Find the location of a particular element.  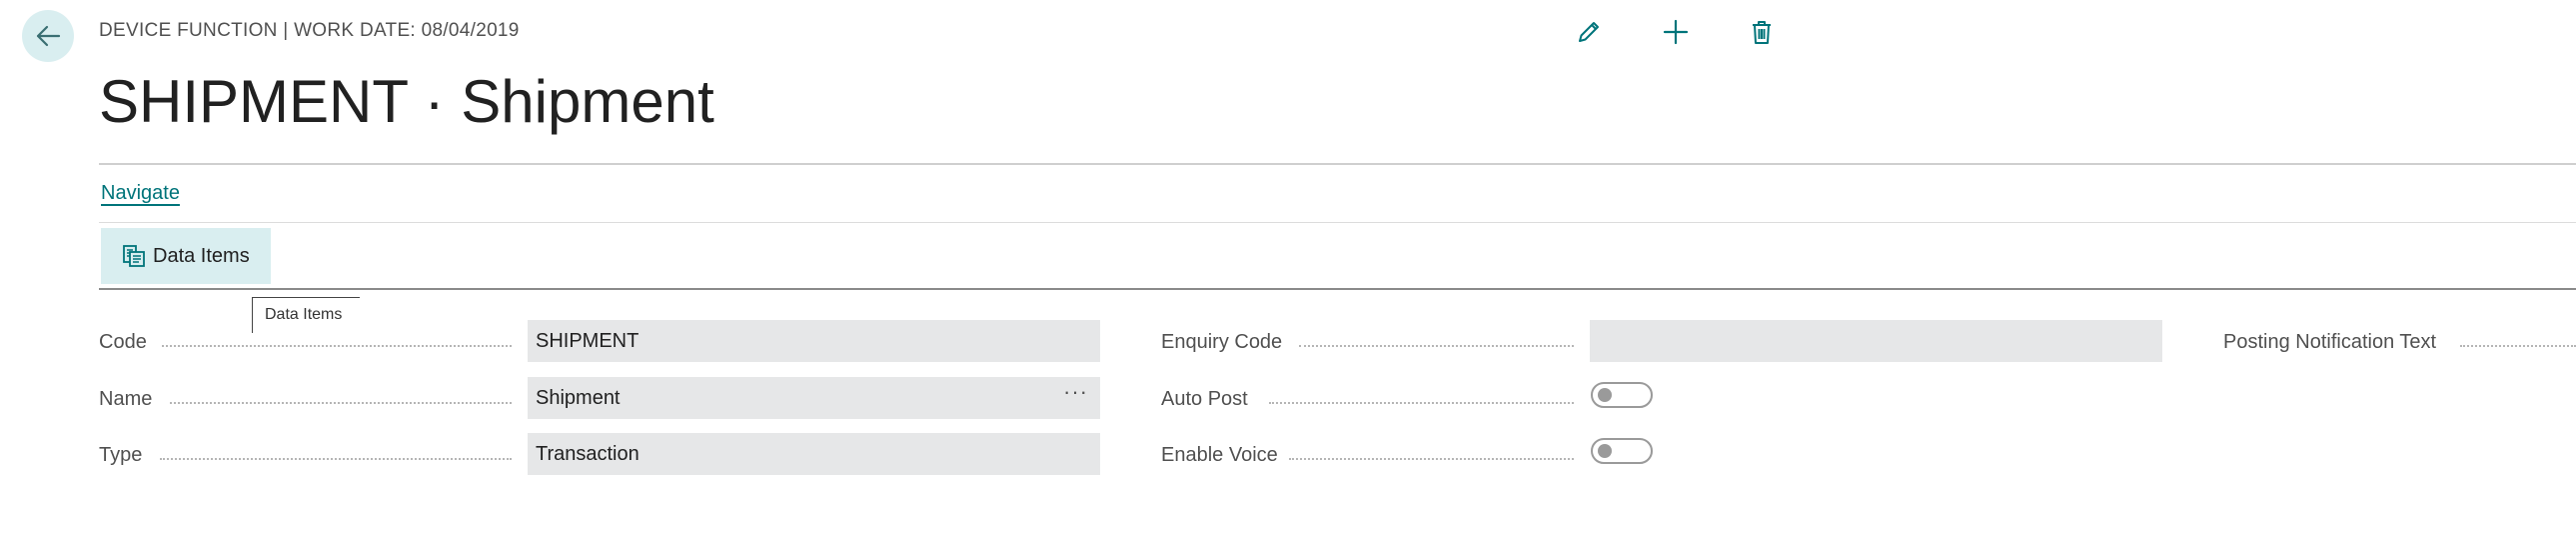

new-button is located at coordinates (1676, 32).